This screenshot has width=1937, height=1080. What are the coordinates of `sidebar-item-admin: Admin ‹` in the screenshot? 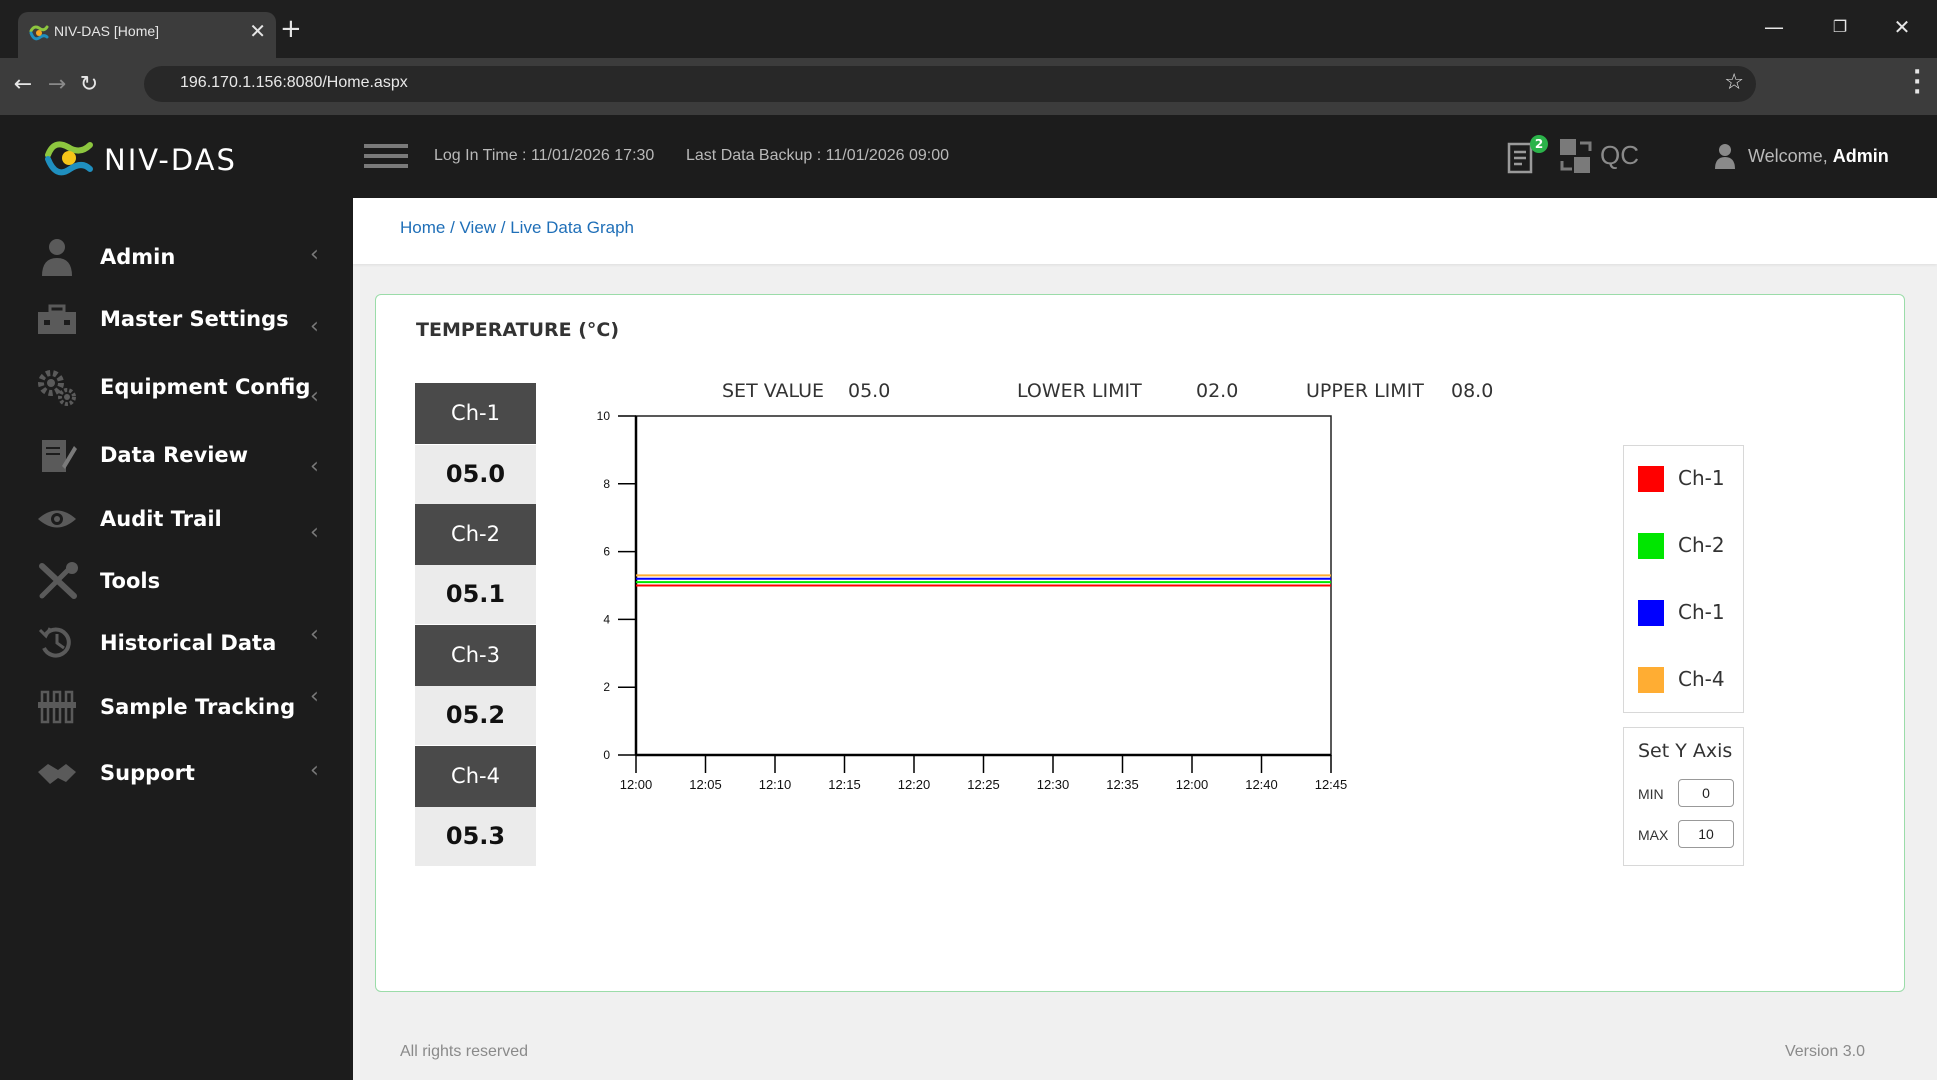 It's located at (176, 257).